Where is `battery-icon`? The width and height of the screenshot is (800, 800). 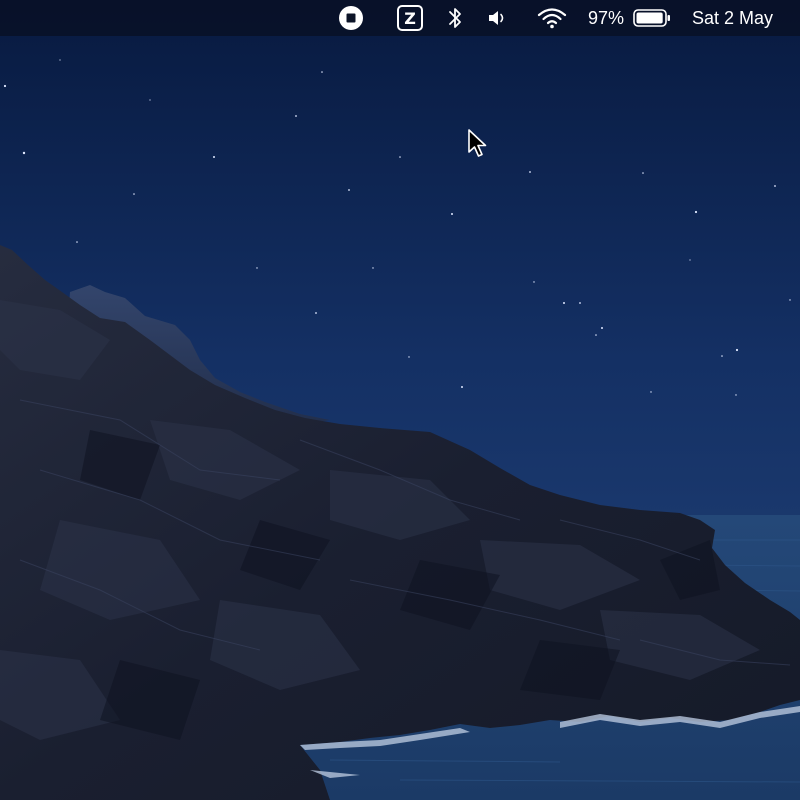 battery-icon is located at coordinates (652, 18).